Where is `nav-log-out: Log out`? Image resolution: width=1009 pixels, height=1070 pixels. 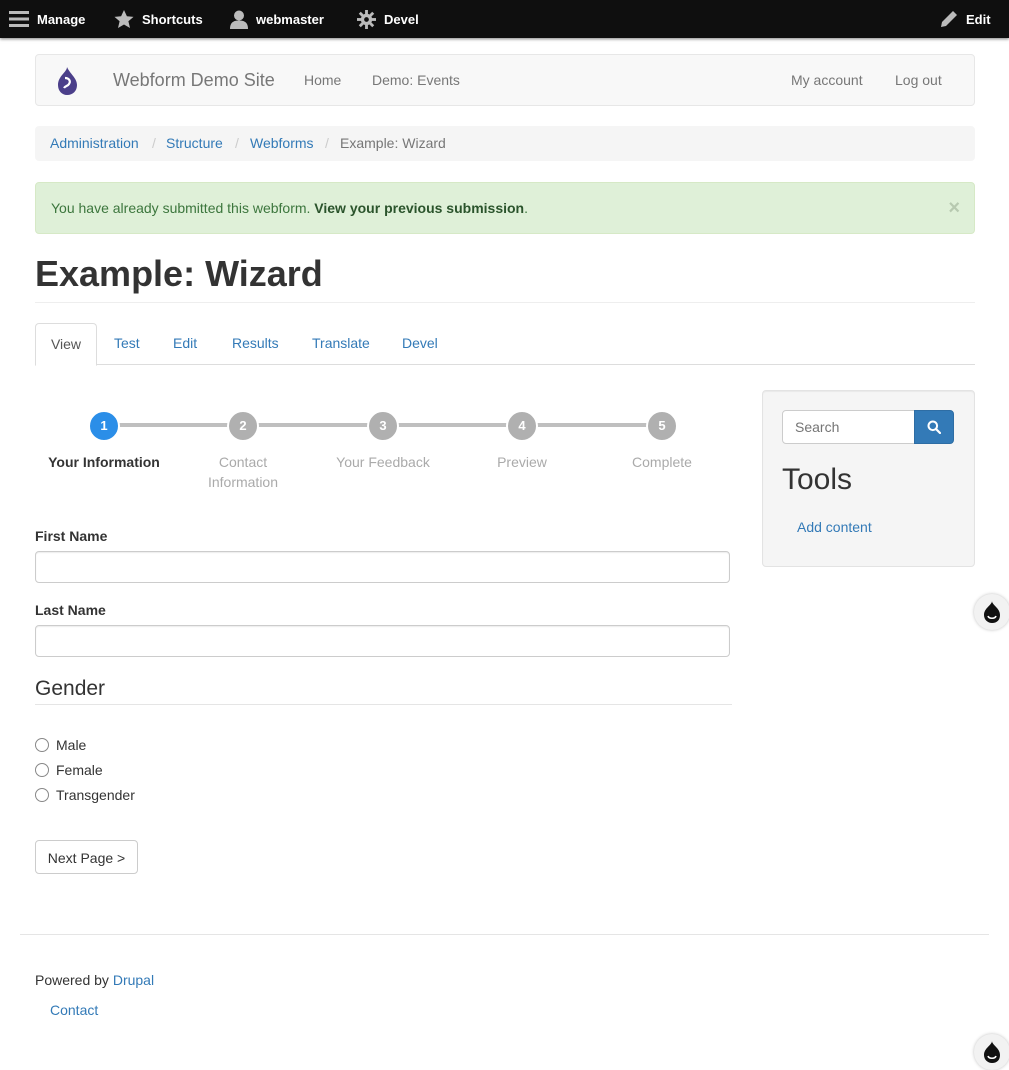
nav-log-out: Log out is located at coordinates (918, 80).